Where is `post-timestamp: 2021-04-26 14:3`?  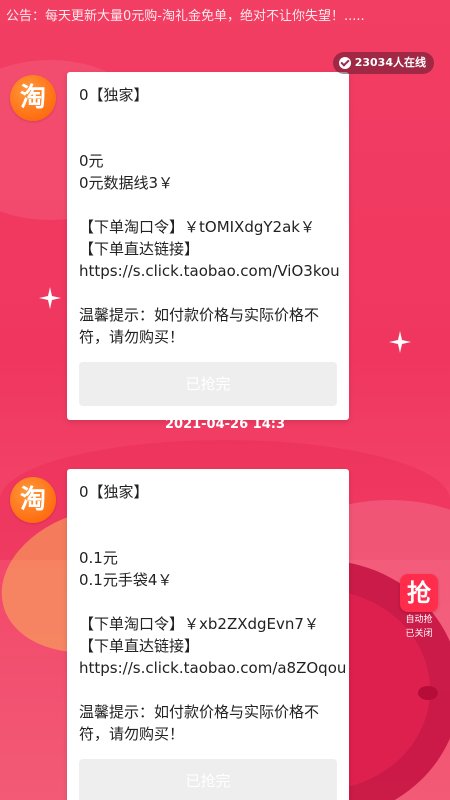
post-timestamp: 2021-04-26 14:3 is located at coordinates (224, 424).